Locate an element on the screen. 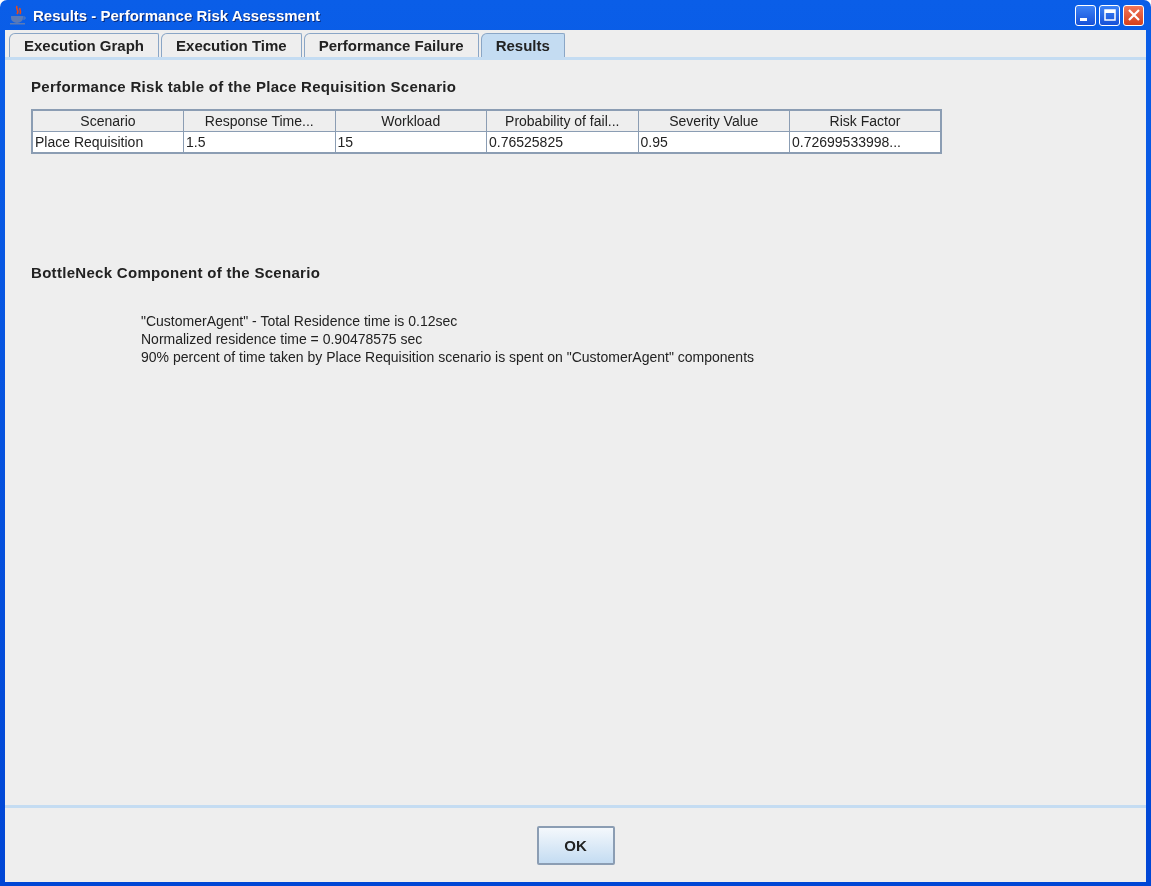 This screenshot has height=886, width=1151. result-text: Normalized residence time = 0.90478575 sec is located at coordinates (282, 339).